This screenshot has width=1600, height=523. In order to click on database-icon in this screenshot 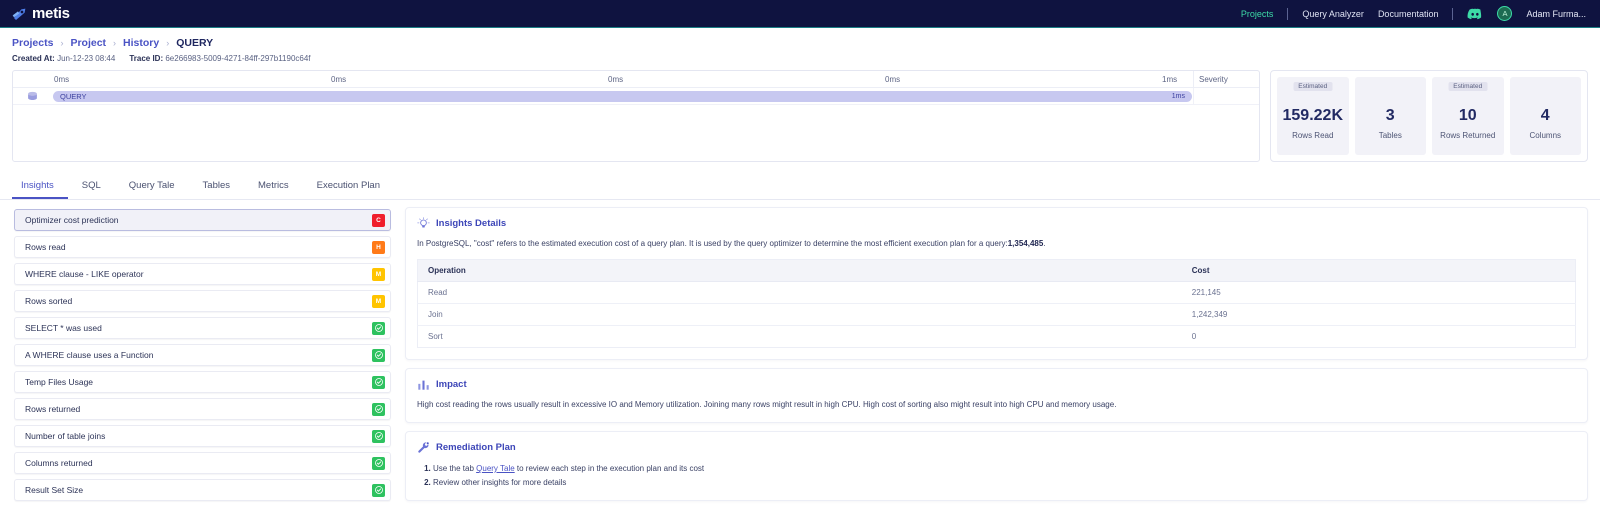, I will do `click(32, 95)`.